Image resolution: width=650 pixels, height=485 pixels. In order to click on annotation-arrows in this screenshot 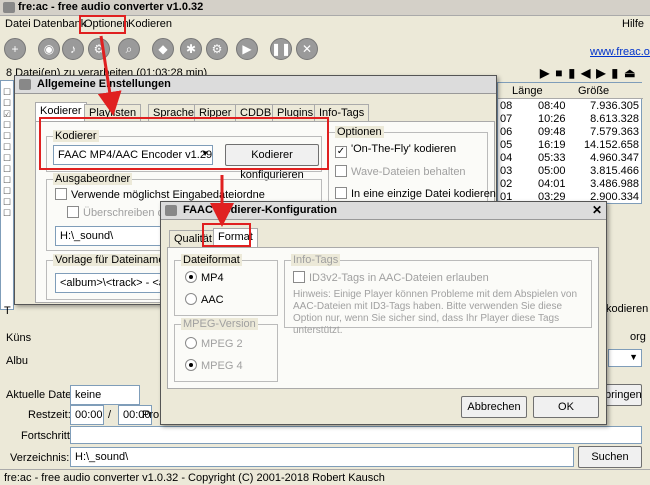, I will do `click(165, 131)`.